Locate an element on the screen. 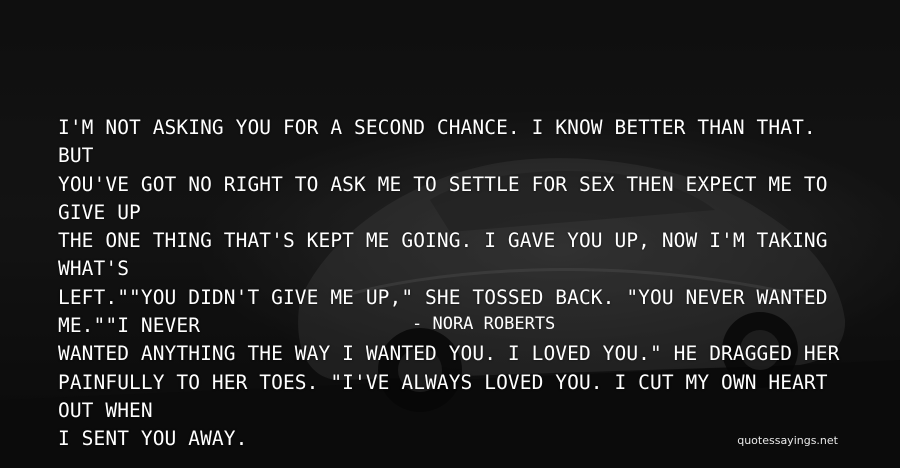 The width and height of the screenshot is (900, 468). quote-author: - NORA ROBERTS is located at coordinates (484, 324).